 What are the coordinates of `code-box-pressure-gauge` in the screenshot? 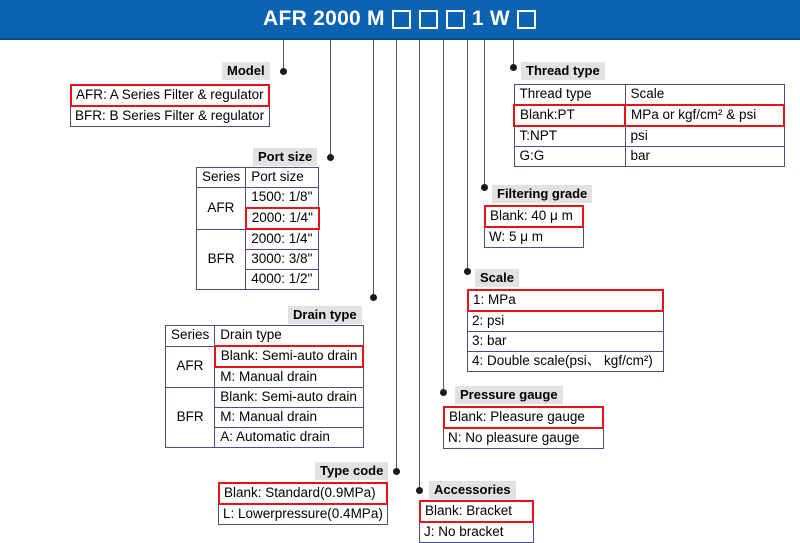 It's located at (455, 19).